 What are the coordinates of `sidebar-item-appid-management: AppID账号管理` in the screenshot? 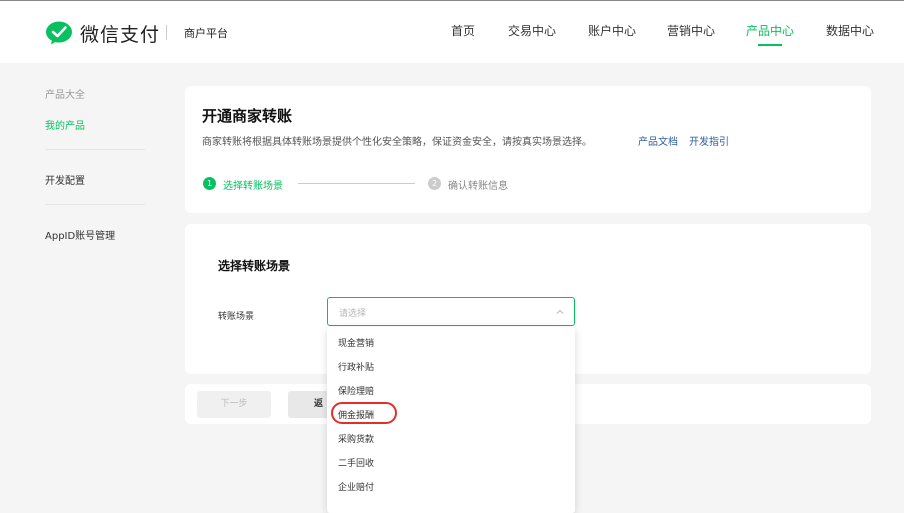 It's located at (80, 234).